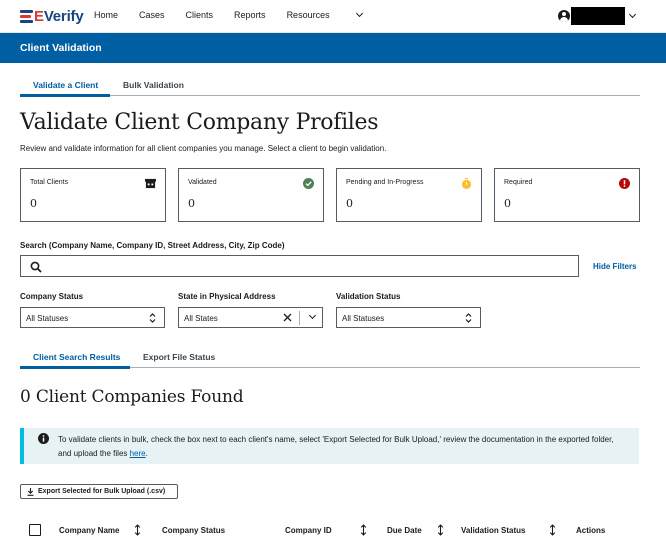 The image size is (666, 543). What do you see at coordinates (102, 491) in the screenshot?
I see `export-button-label: Export Selected for Bulk Upload (.csv)` at bounding box center [102, 491].